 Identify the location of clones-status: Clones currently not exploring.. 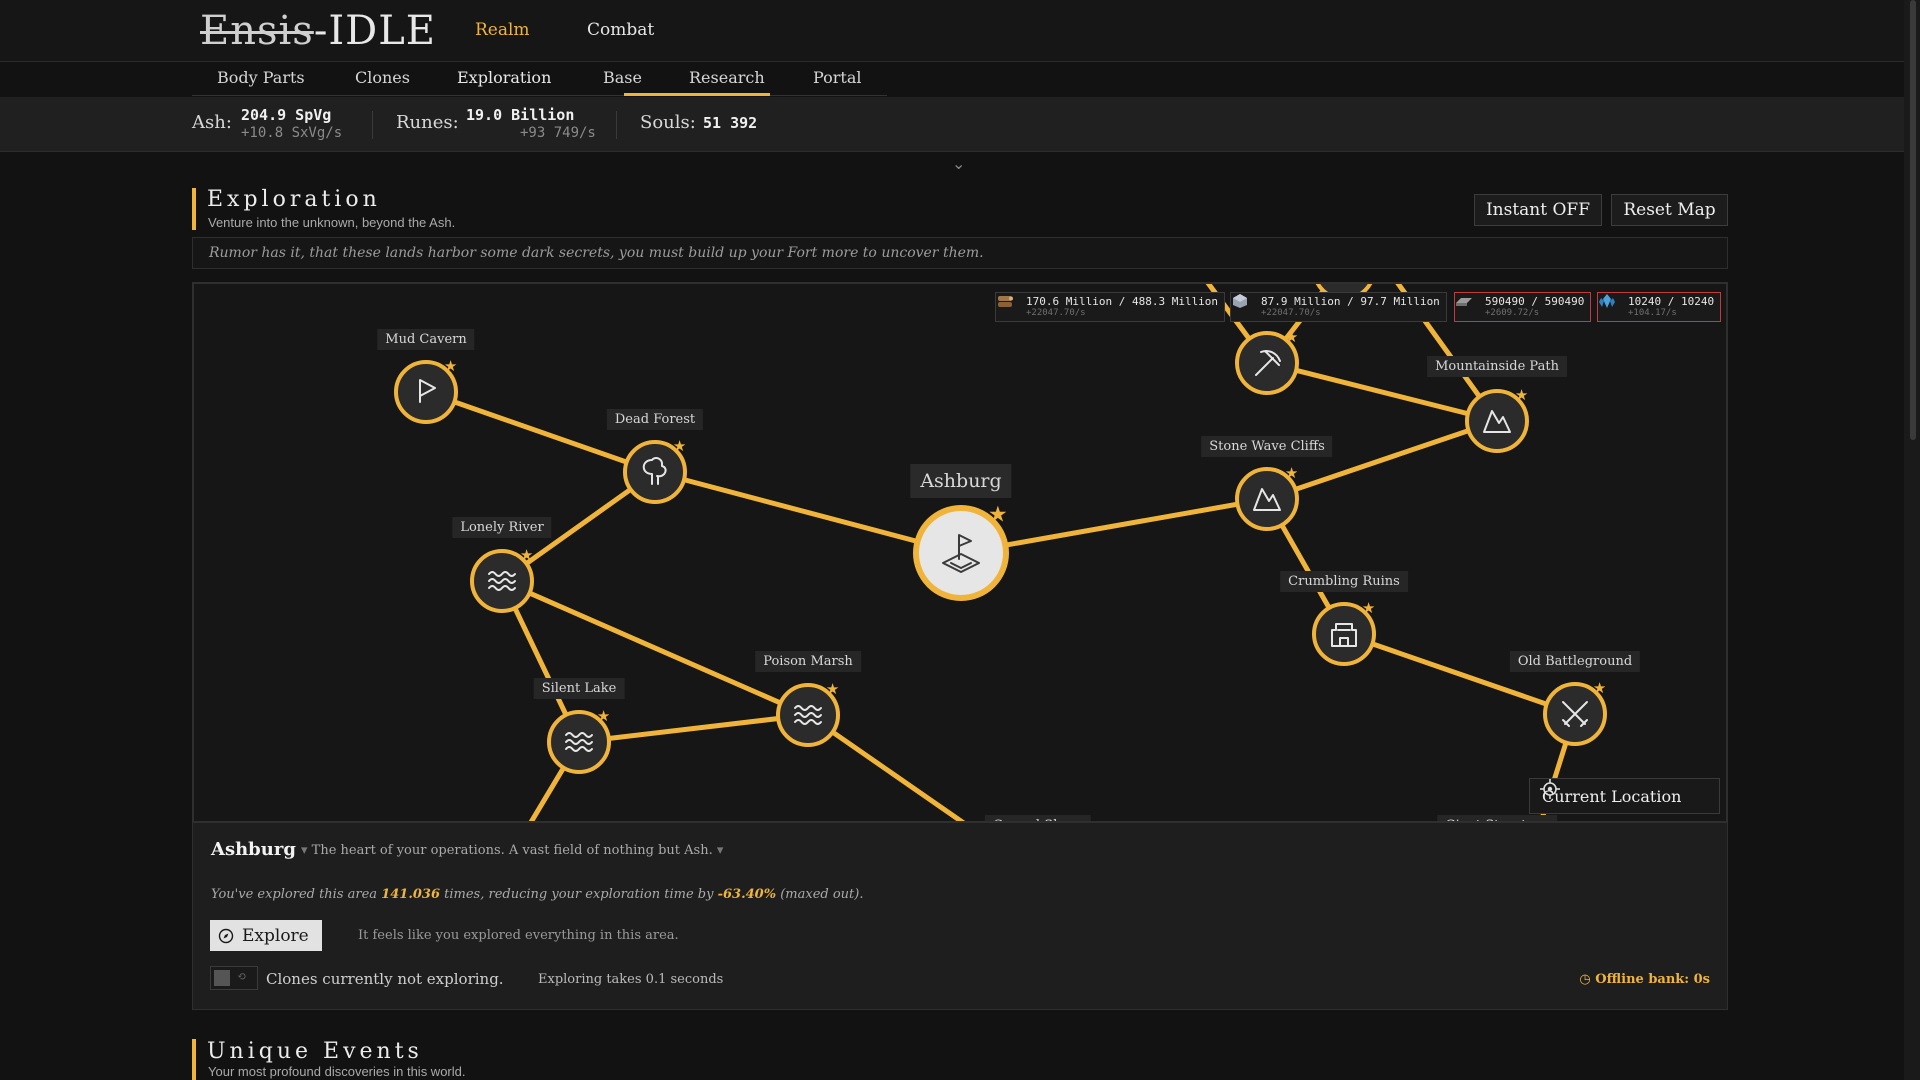
(385, 979).